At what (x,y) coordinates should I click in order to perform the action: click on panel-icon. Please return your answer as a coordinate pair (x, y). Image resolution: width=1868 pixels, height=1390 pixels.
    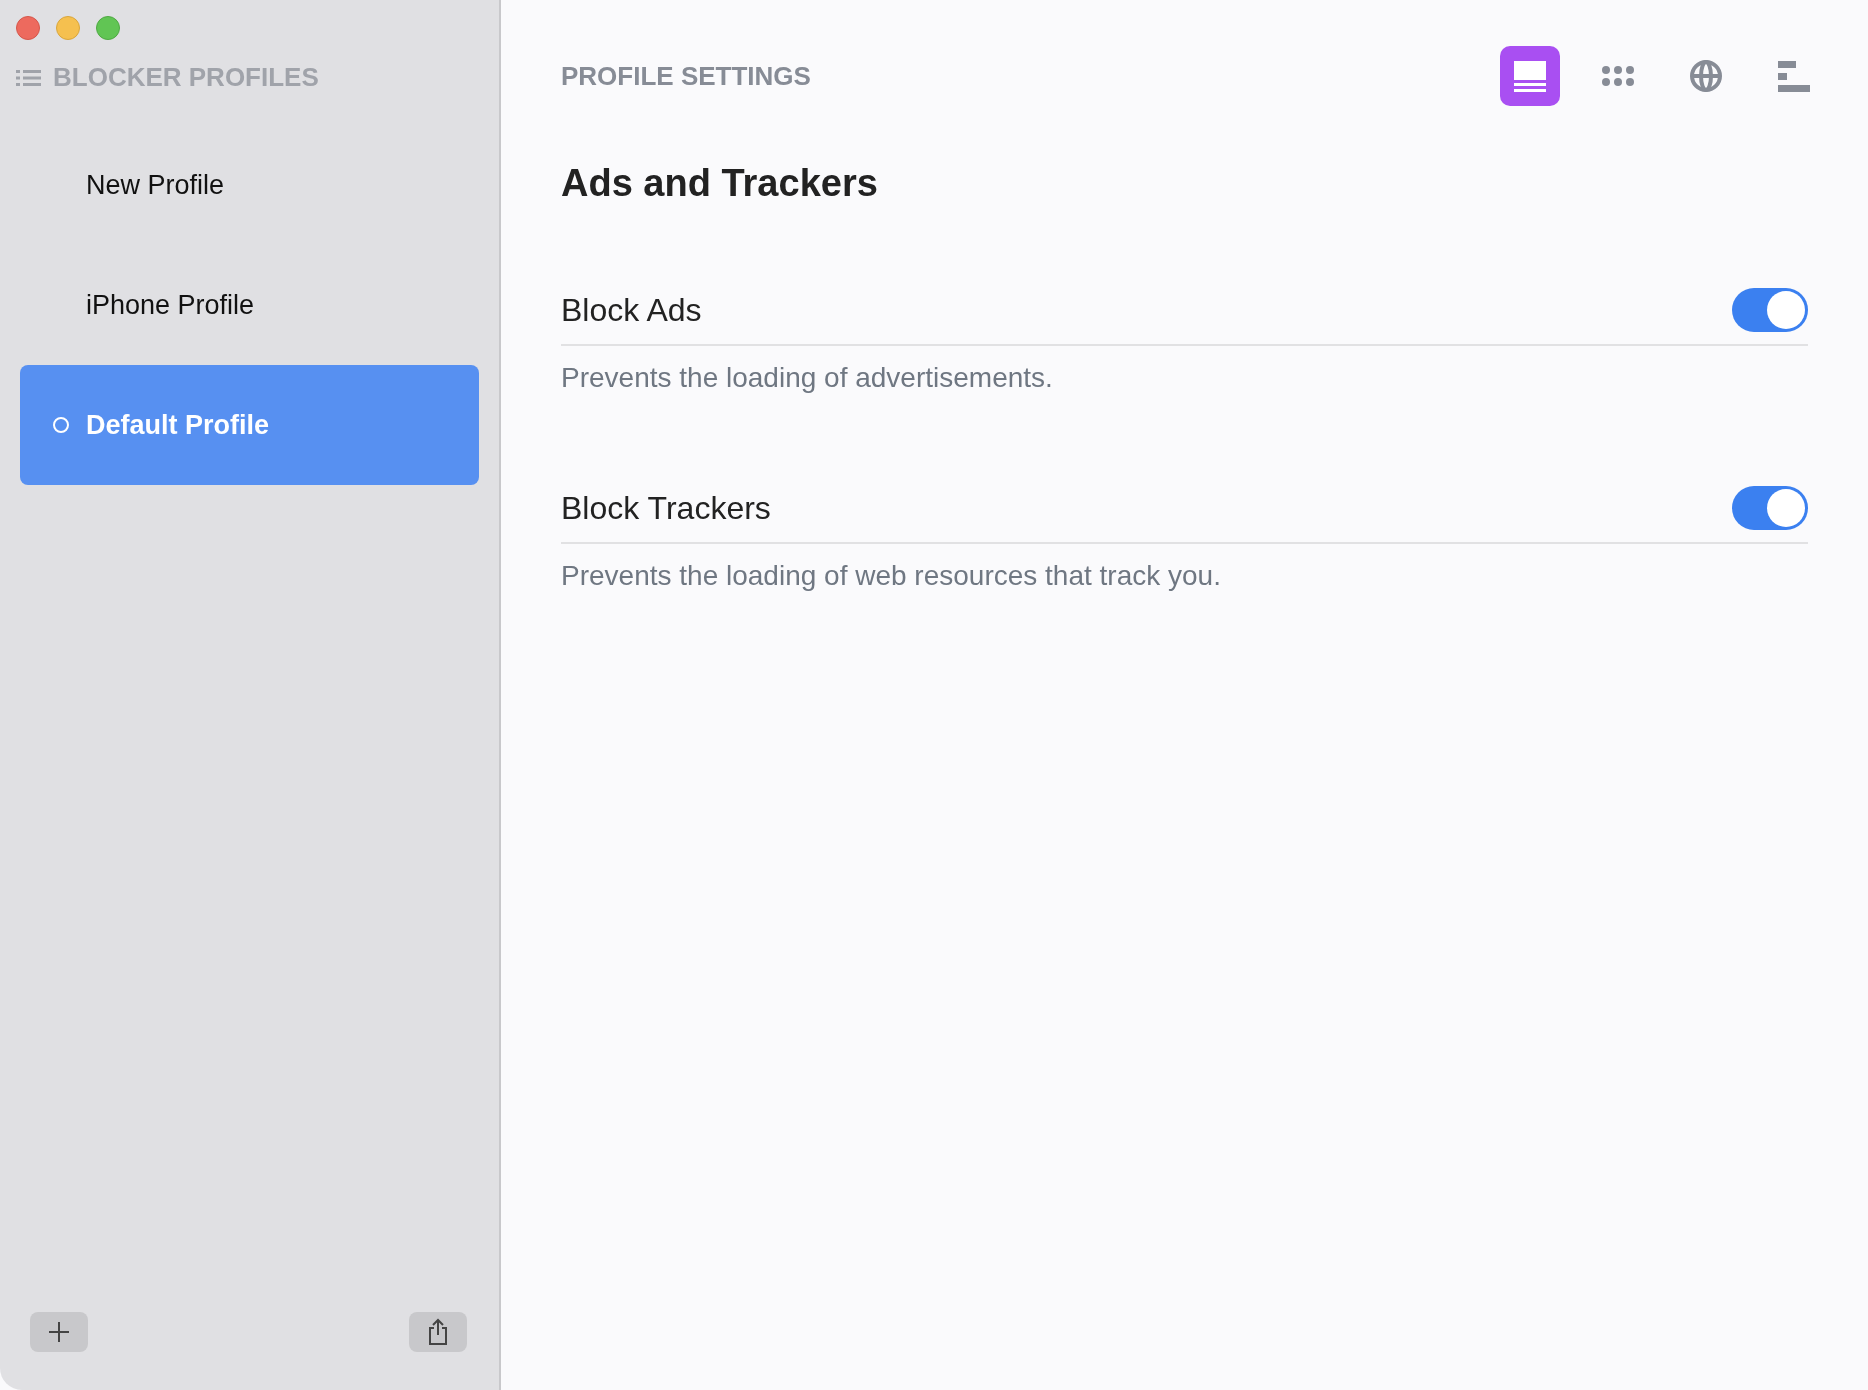
    Looking at the image, I should click on (1530, 76).